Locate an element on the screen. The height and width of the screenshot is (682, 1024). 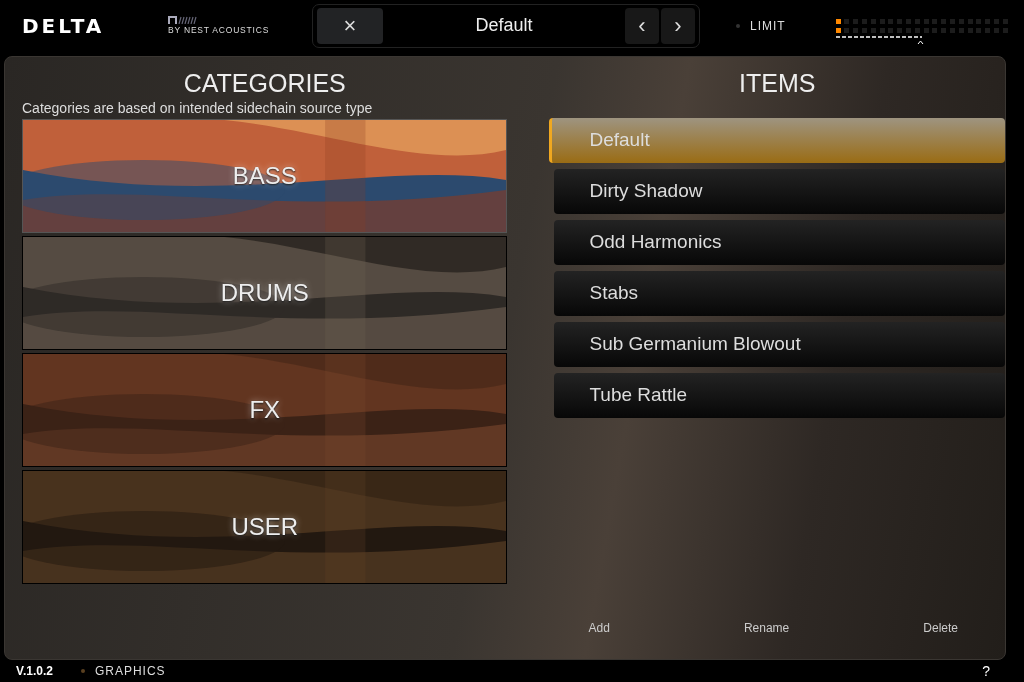
category-label: DRUMS is located at coordinates (264, 292).